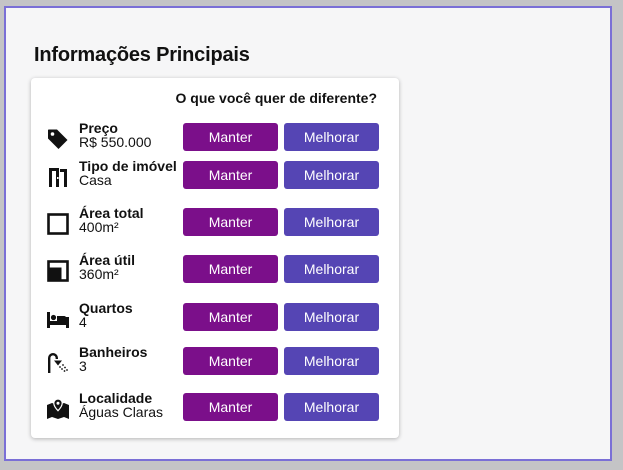 This screenshot has height=470, width=623. I want to click on feature-label: Área útil, so click(107, 260).